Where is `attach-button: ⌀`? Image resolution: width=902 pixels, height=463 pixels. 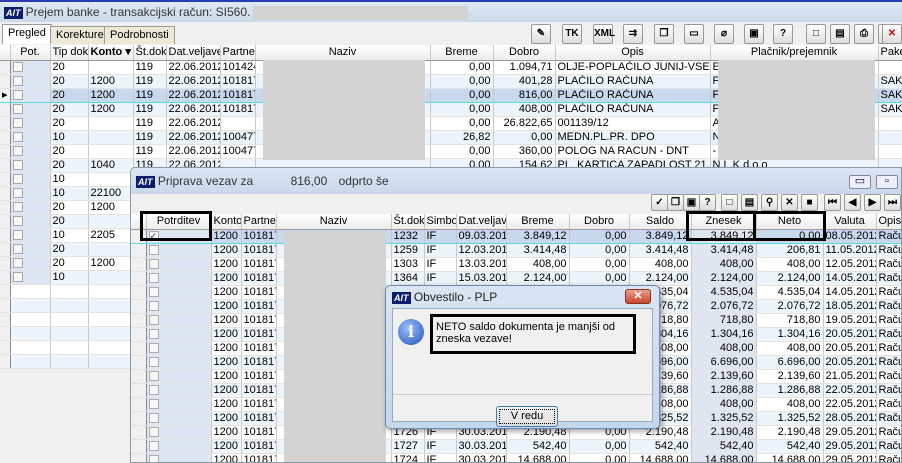
attach-button: ⌀ is located at coordinates (724, 34).